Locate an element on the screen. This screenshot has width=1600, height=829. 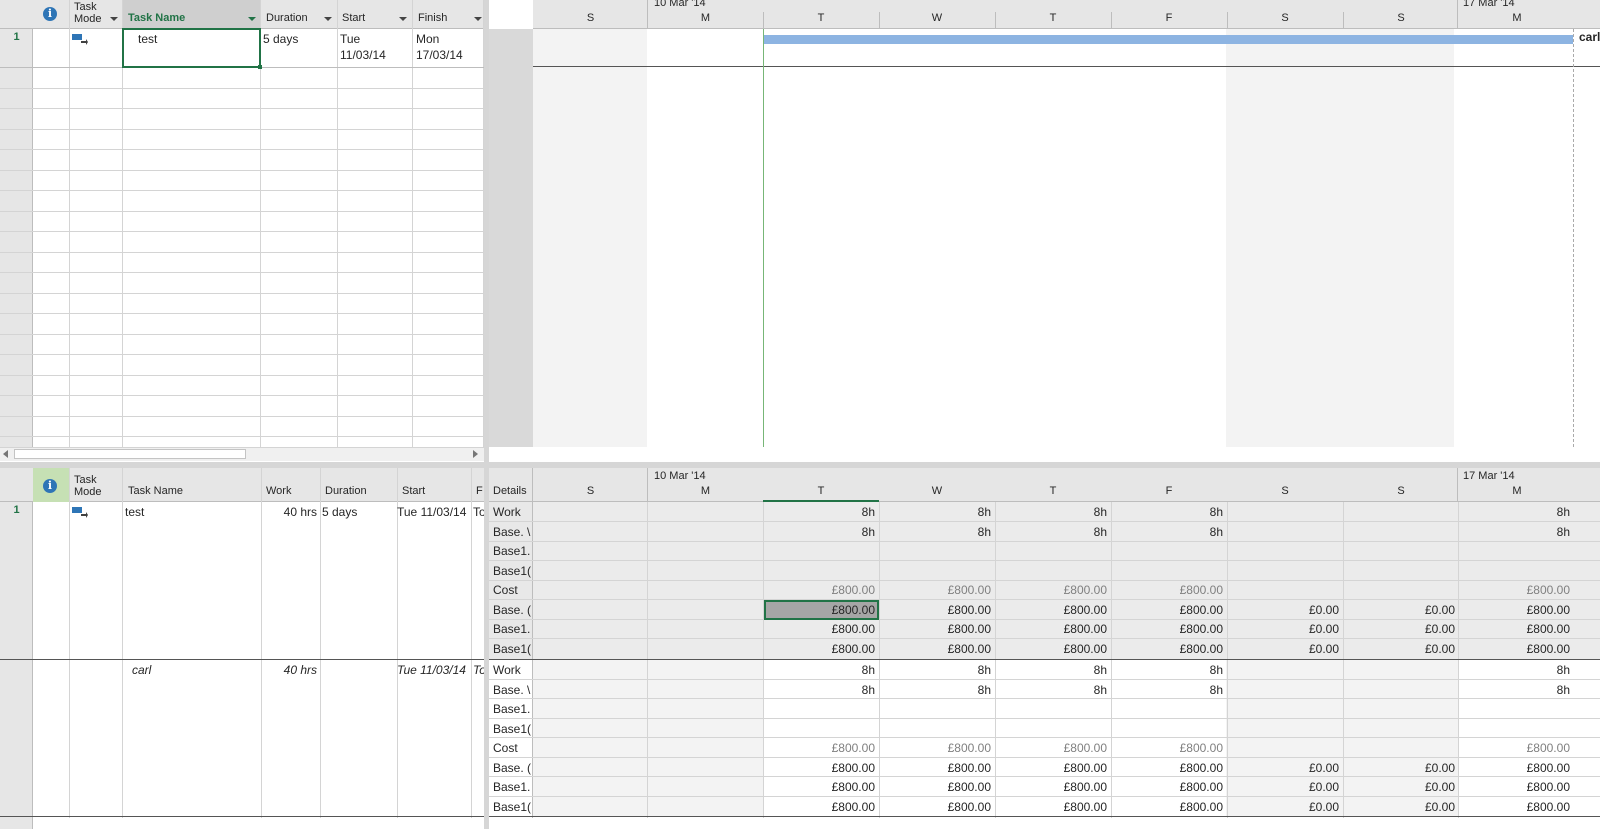
header-task-name: Task Name is located at coordinates (156, 18).